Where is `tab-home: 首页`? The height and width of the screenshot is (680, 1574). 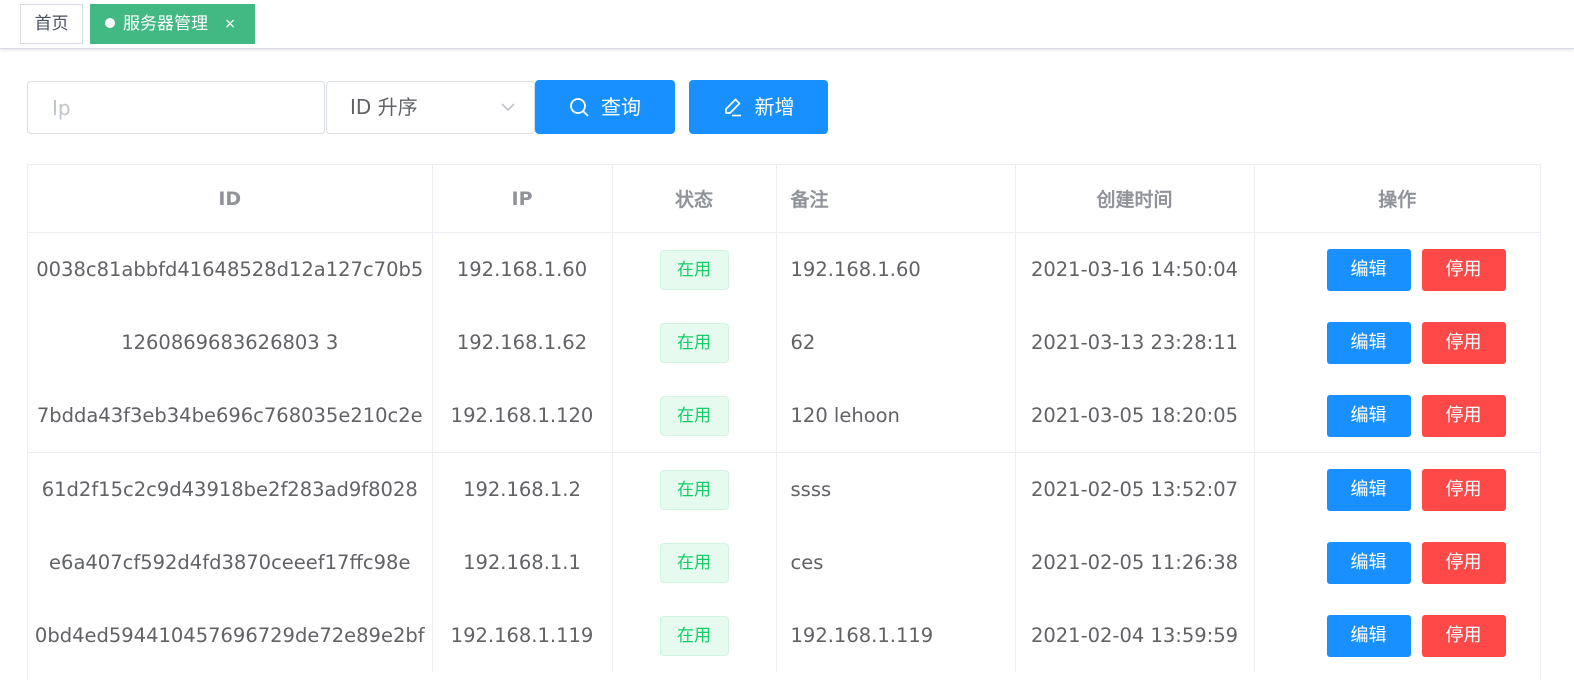
tab-home: 首页 is located at coordinates (51, 24).